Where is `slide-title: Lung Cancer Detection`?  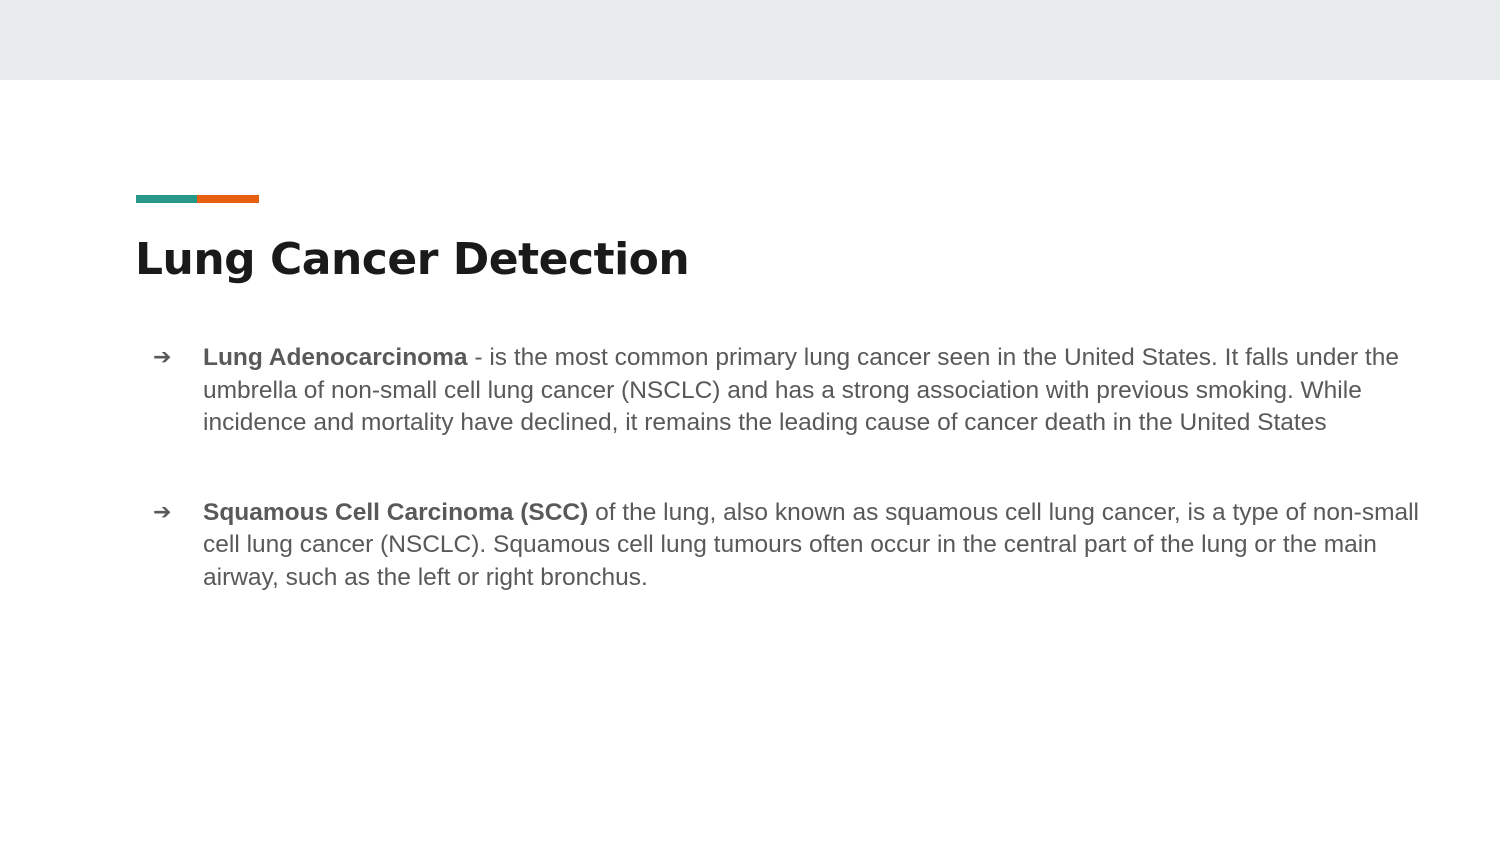 slide-title: Lung Cancer Detection is located at coordinates (412, 259).